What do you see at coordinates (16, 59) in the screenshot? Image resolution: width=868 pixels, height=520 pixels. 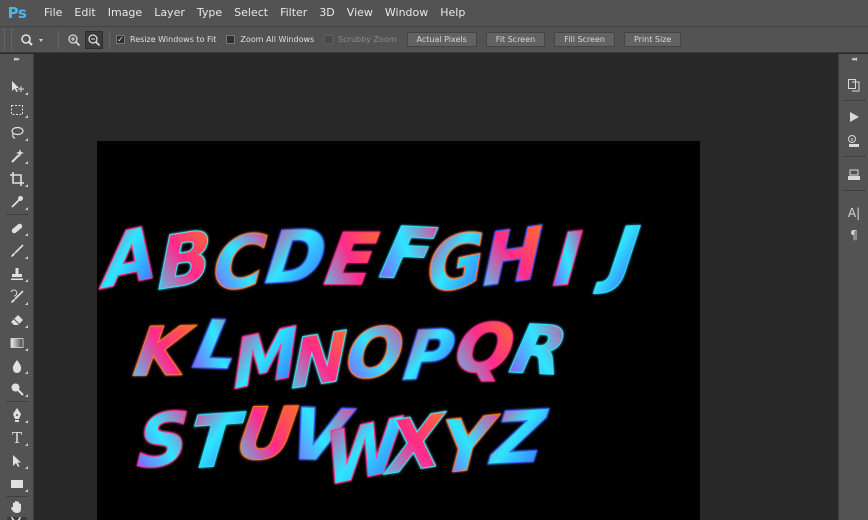 I see `collapse-panel-icon: ▸▸` at bounding box center [16, 59].